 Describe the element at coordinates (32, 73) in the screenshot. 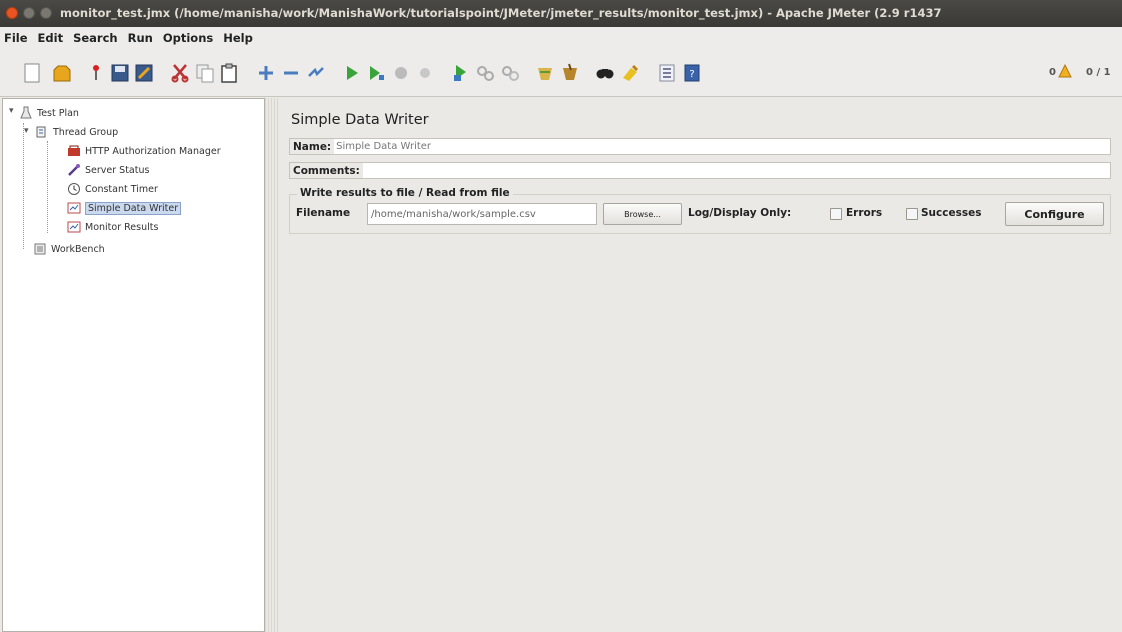

I see `new-icon` at that location.